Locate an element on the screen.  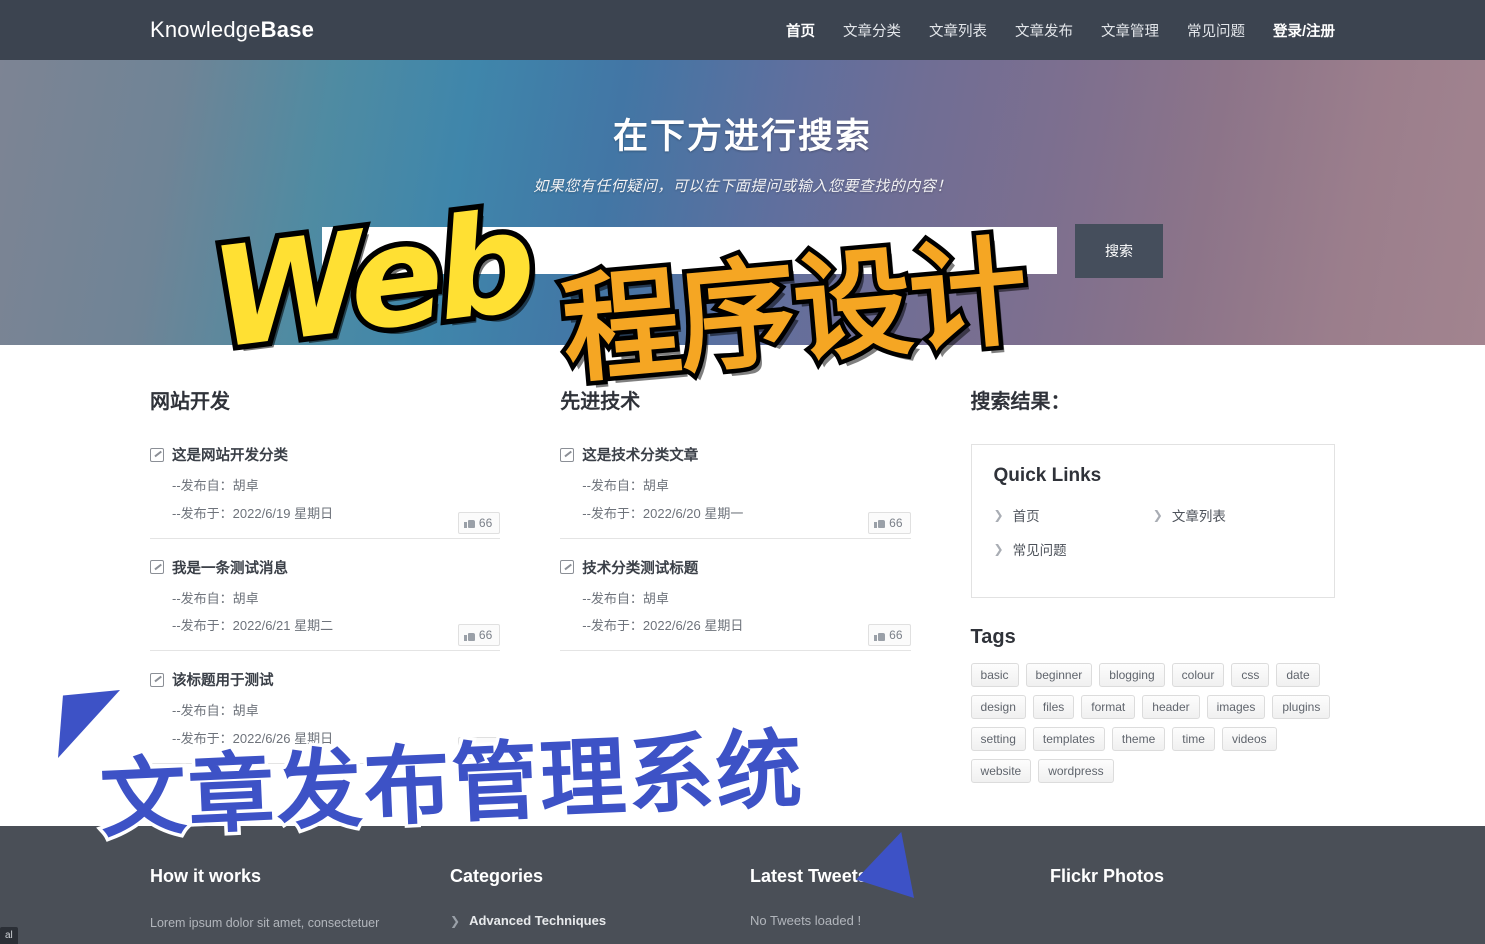
tag-item: design is located at coordinates (998, 707).